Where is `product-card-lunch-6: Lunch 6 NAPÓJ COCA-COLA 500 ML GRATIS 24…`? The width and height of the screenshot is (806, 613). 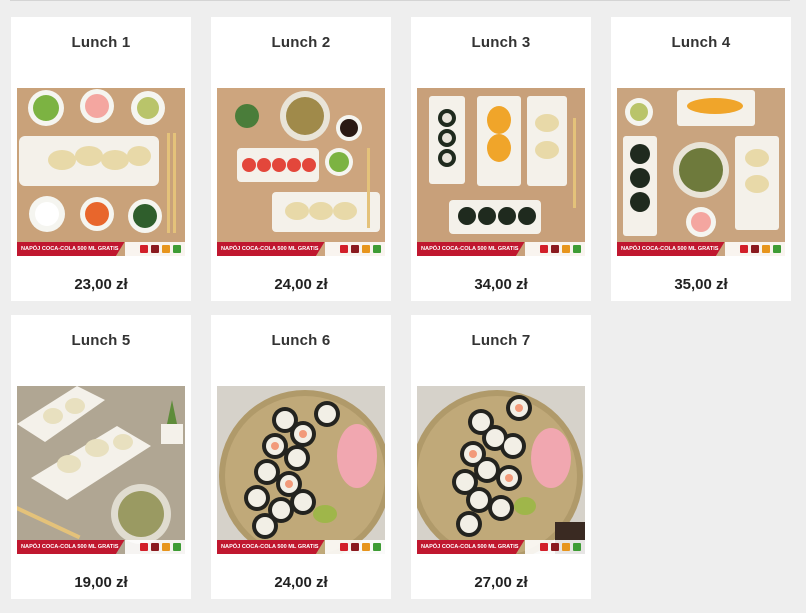
product-card-lunch-6: Lunch 6 NAPÓJ COCA-COLA 500 ML GRATIS 24… is located at coordinates (301, 457).